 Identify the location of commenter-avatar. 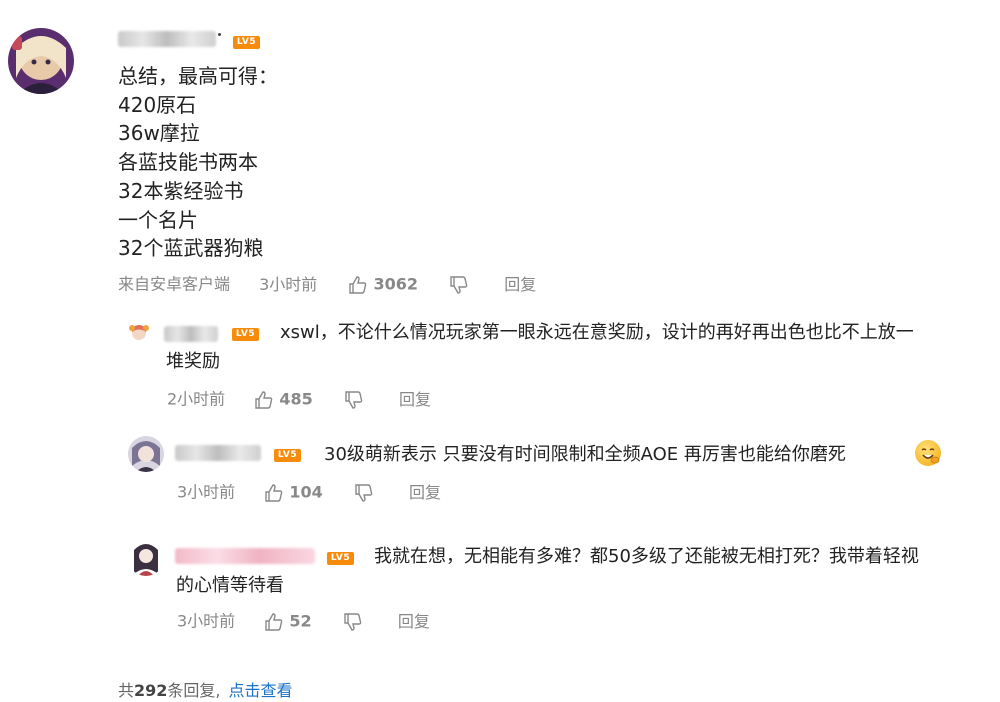
(41, 61).